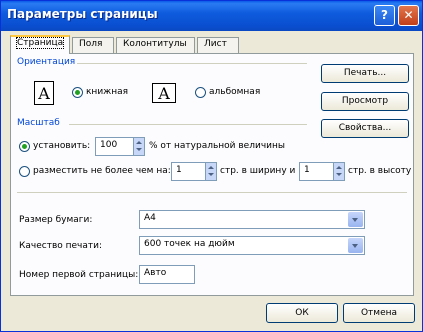  Describe the element at coordinates (192, 63) in the screenshot. I see `orientation-divider` at that location.